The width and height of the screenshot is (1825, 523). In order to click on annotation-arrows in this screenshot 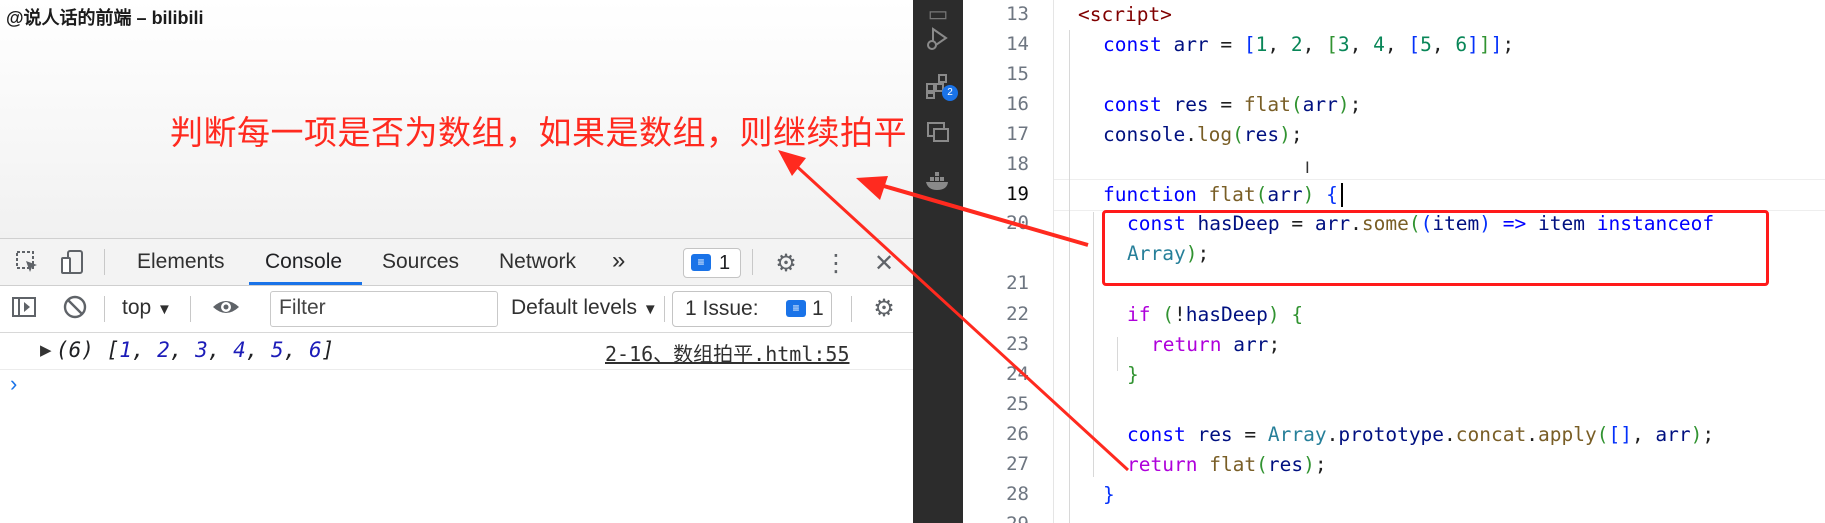, I will do `click(954, 311)`.